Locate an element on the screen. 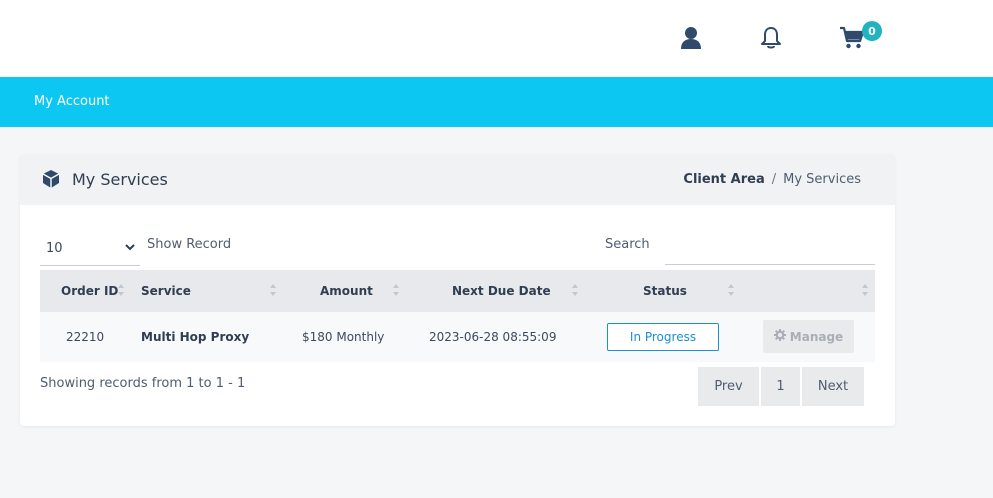 This screenshot has width=993, height=498. page-1-button: 1 is located at coordinates (780, 386).